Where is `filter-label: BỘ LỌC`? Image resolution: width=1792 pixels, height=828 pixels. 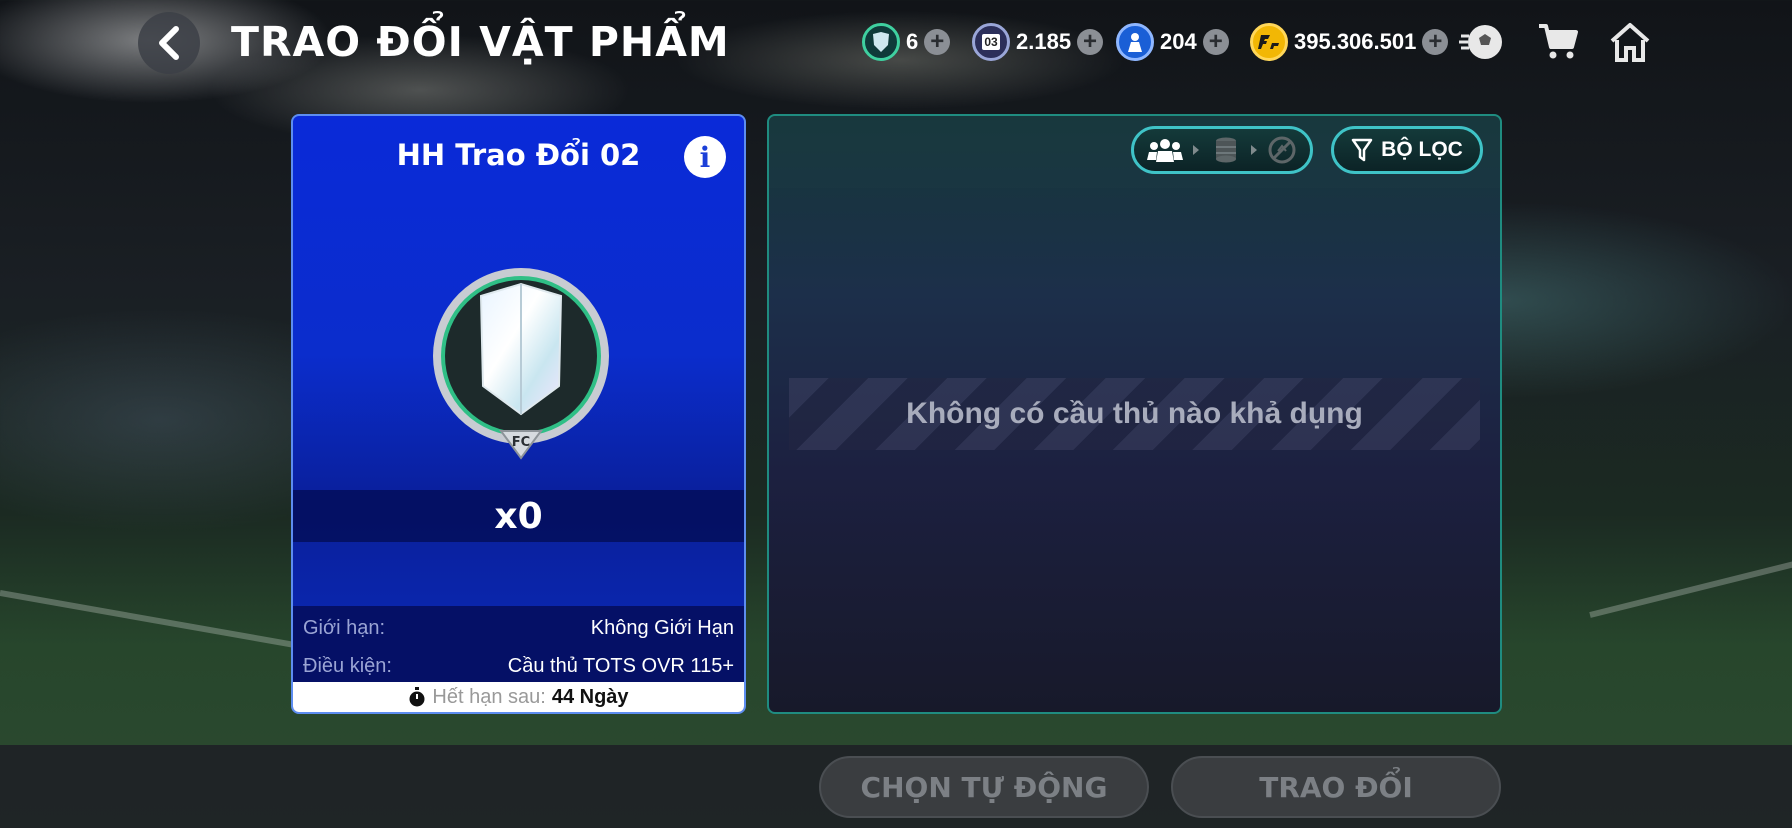
filter-label: BỘ LỌC is located at coordinates (1422, 149).